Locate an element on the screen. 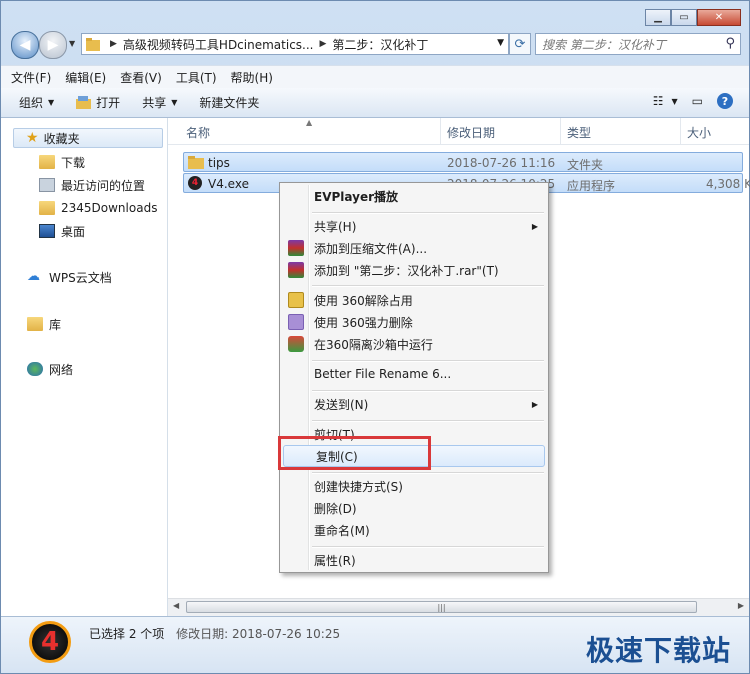  nav-item-downloads: 下载 is located at coordinates (62, 162).